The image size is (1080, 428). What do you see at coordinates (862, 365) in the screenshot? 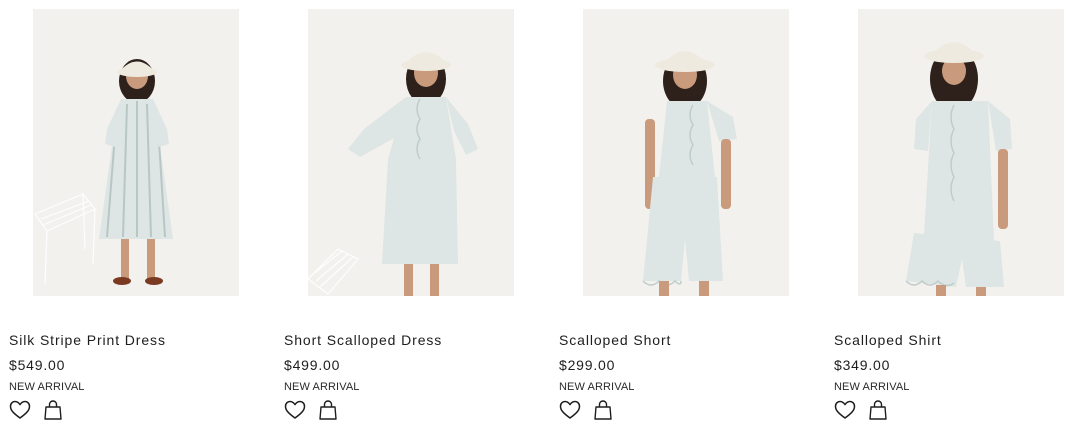
I see `product-price: $349.00` at bounding box center [862, 365].